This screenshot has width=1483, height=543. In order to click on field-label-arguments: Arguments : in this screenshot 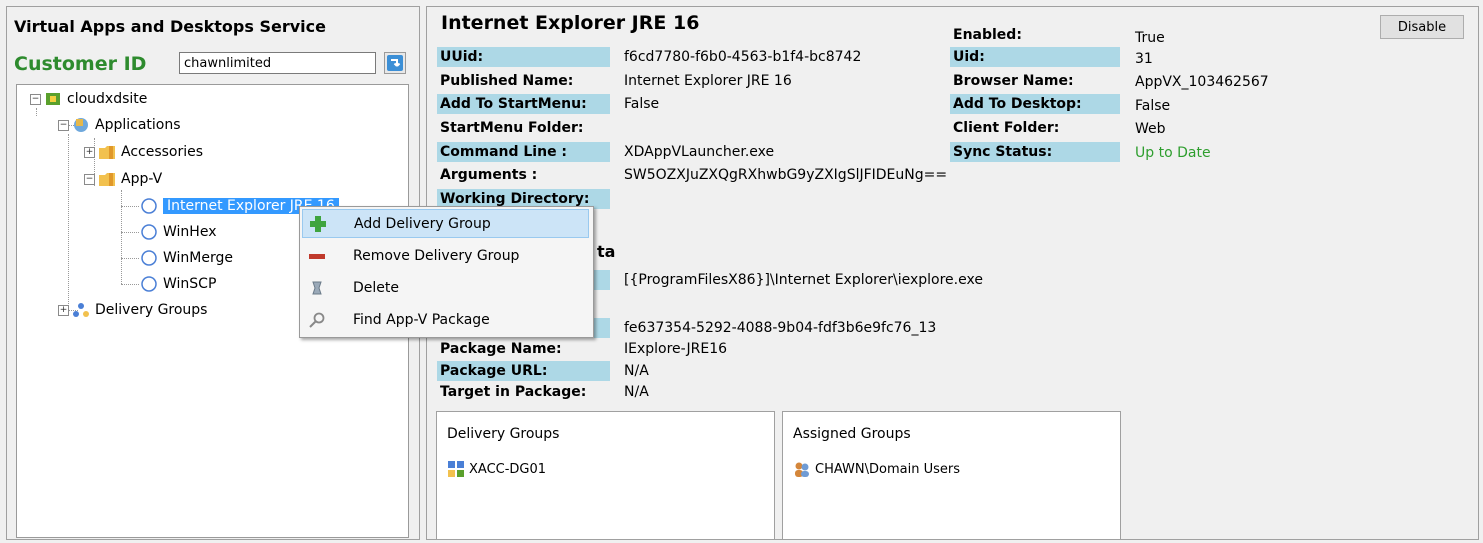, I will do `click(489, 175)`.